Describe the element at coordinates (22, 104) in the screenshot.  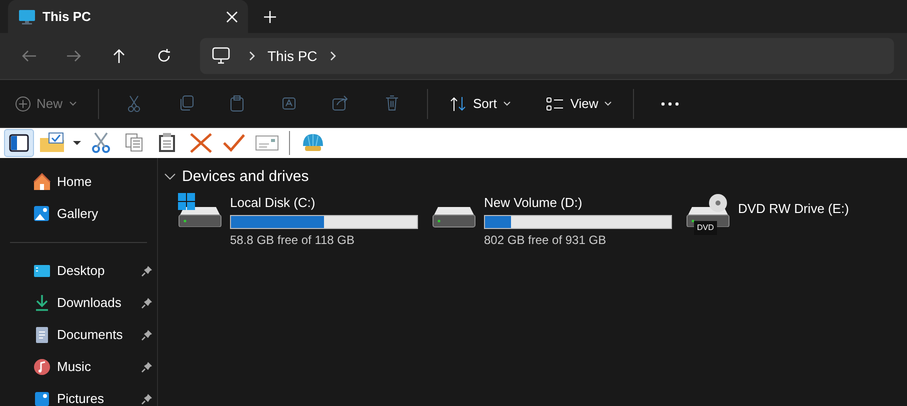
I see `plus-circle-icon` at that location.